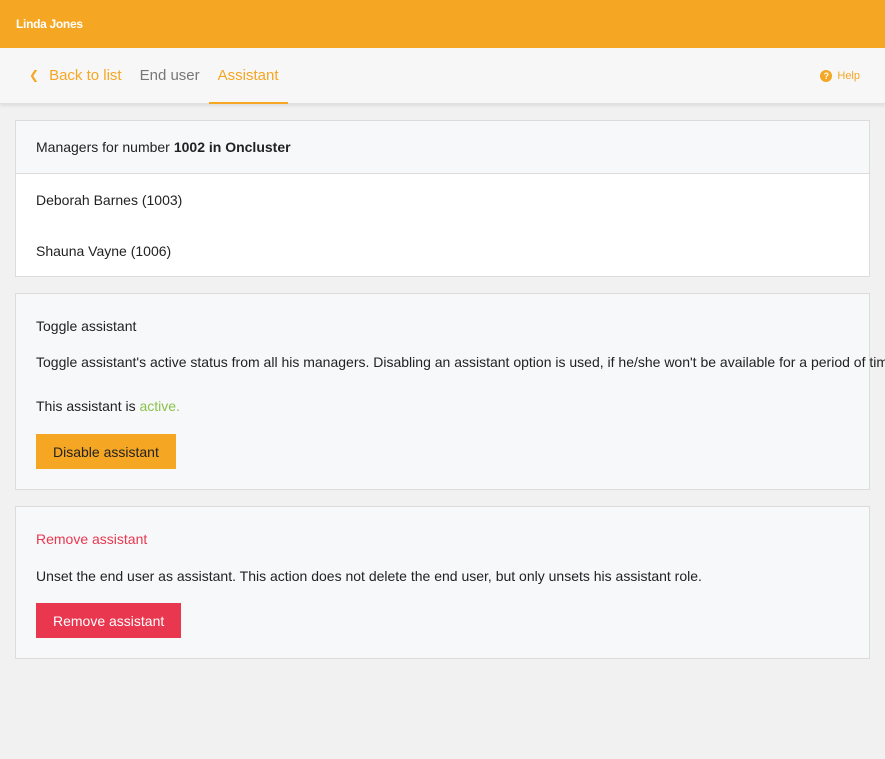  I want to click on tab-end-user: End user, so click(170, 75).